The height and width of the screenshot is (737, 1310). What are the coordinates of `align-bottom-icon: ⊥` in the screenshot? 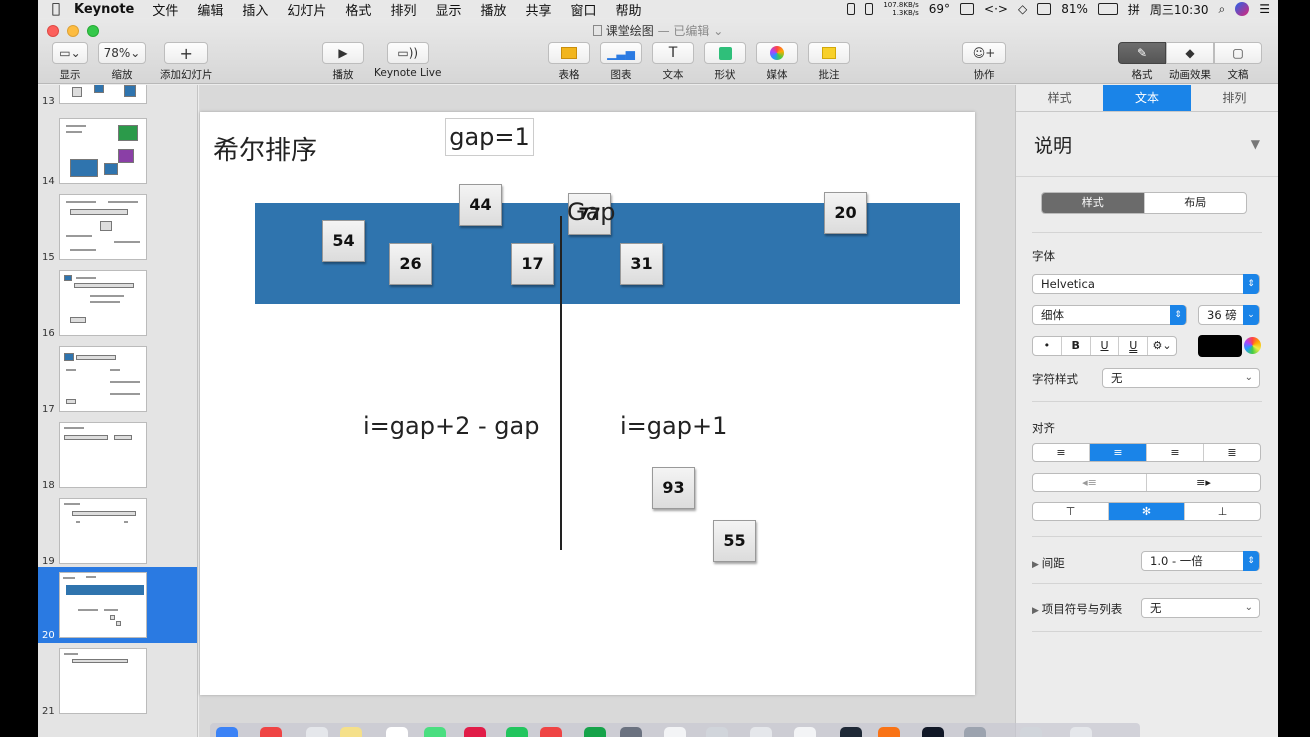 It's located at (1222, 511).